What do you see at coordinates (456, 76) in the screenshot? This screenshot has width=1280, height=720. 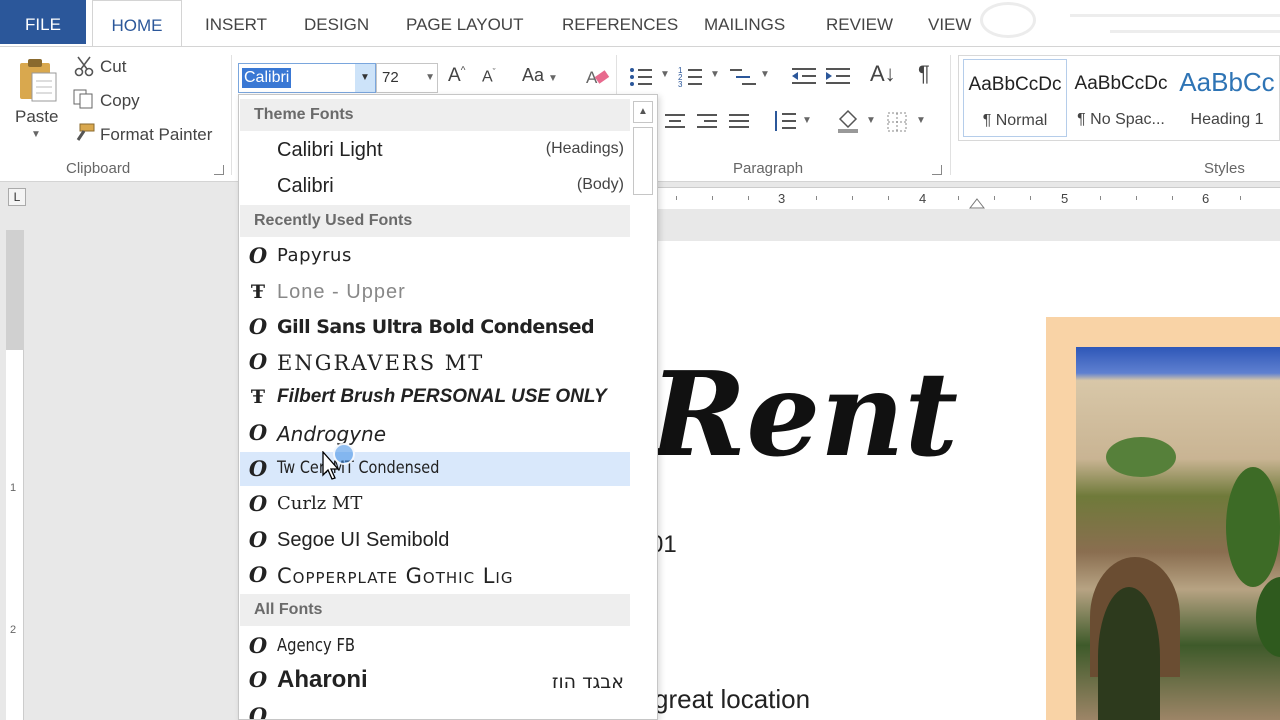 I see `grow-font-icon: A^` at bounding box center [456, 76].